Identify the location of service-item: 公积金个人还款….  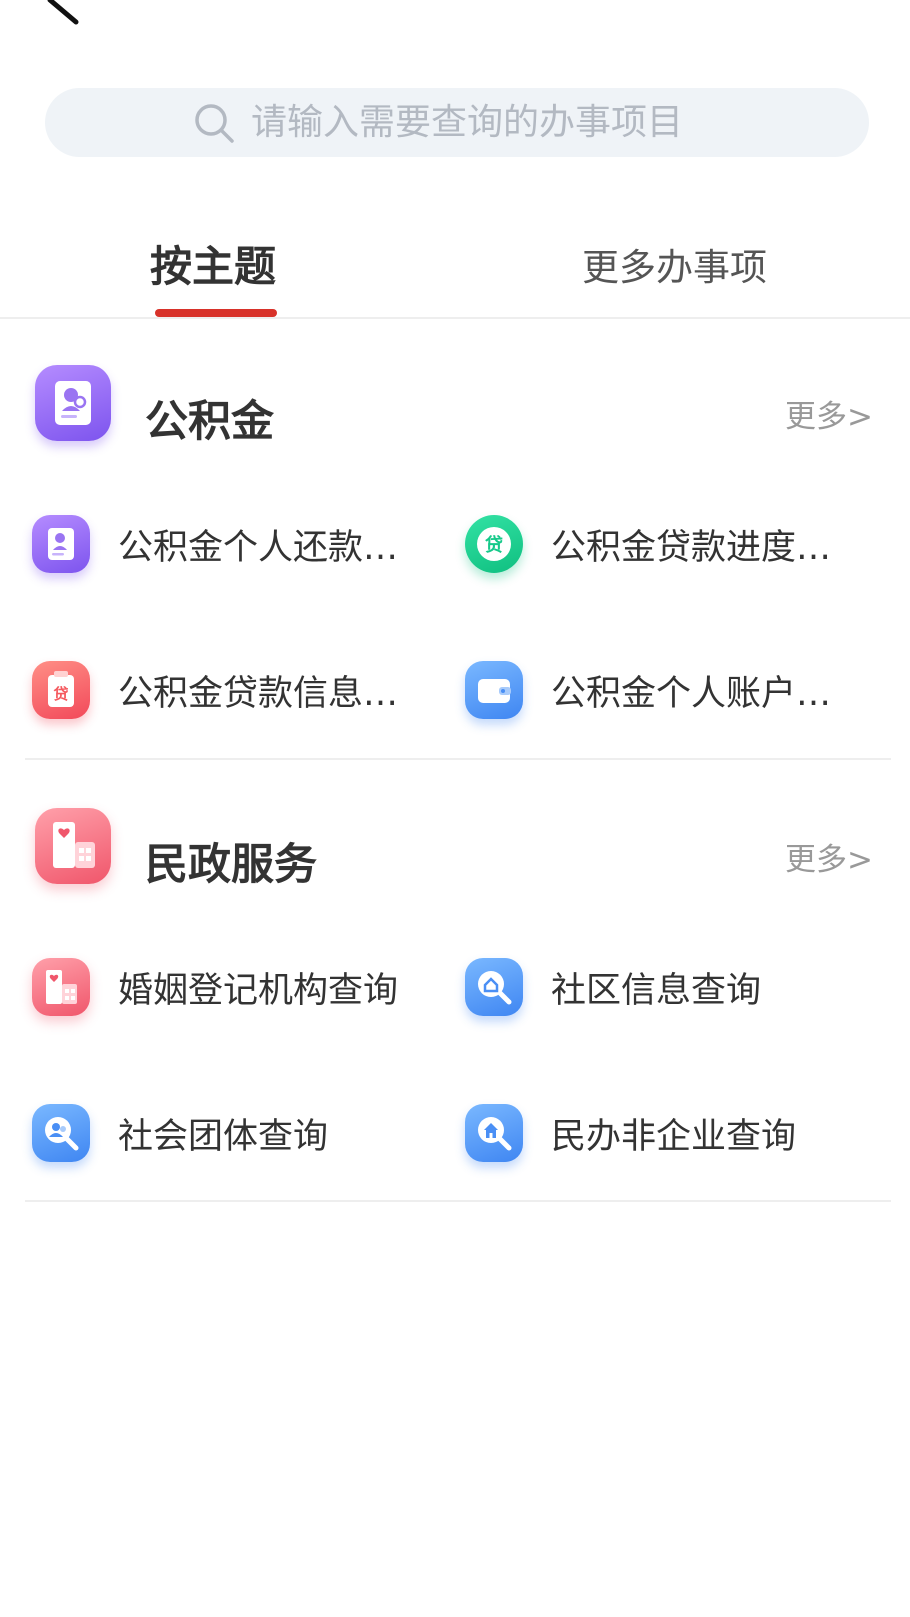
(232, 544).